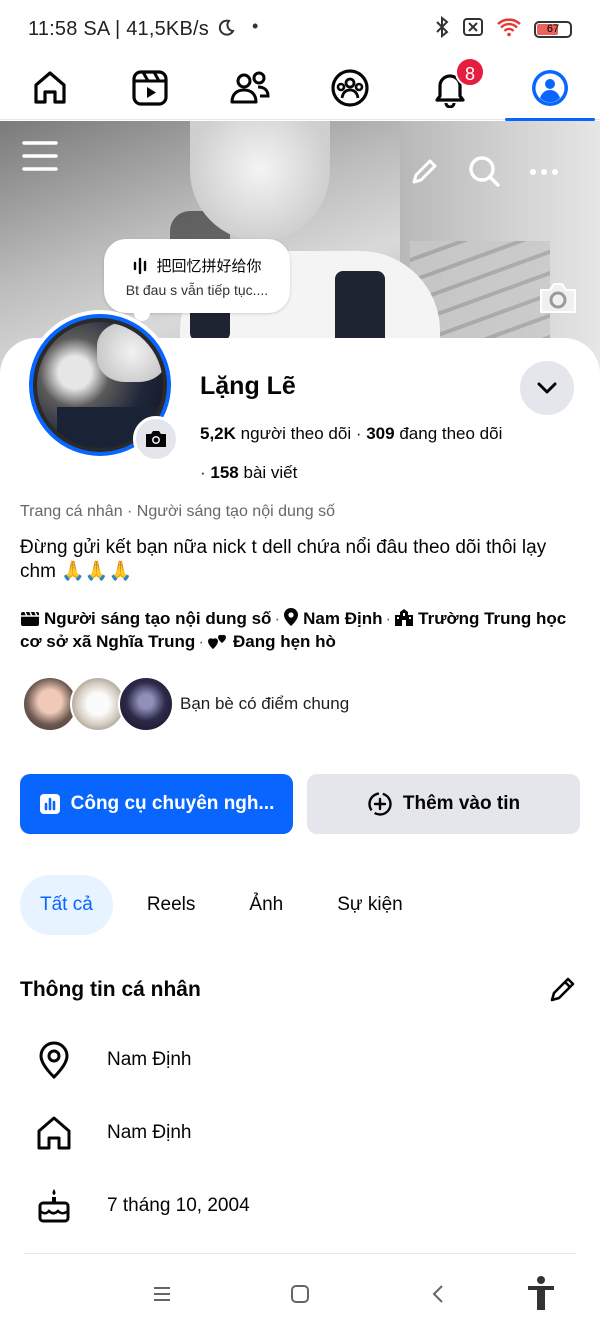 This screenshot has height=1333, width=600. What do you see at coordinates (49, 804) in the screenshot?
I see `bar-chart-icon` at bounding box center [49, 804].